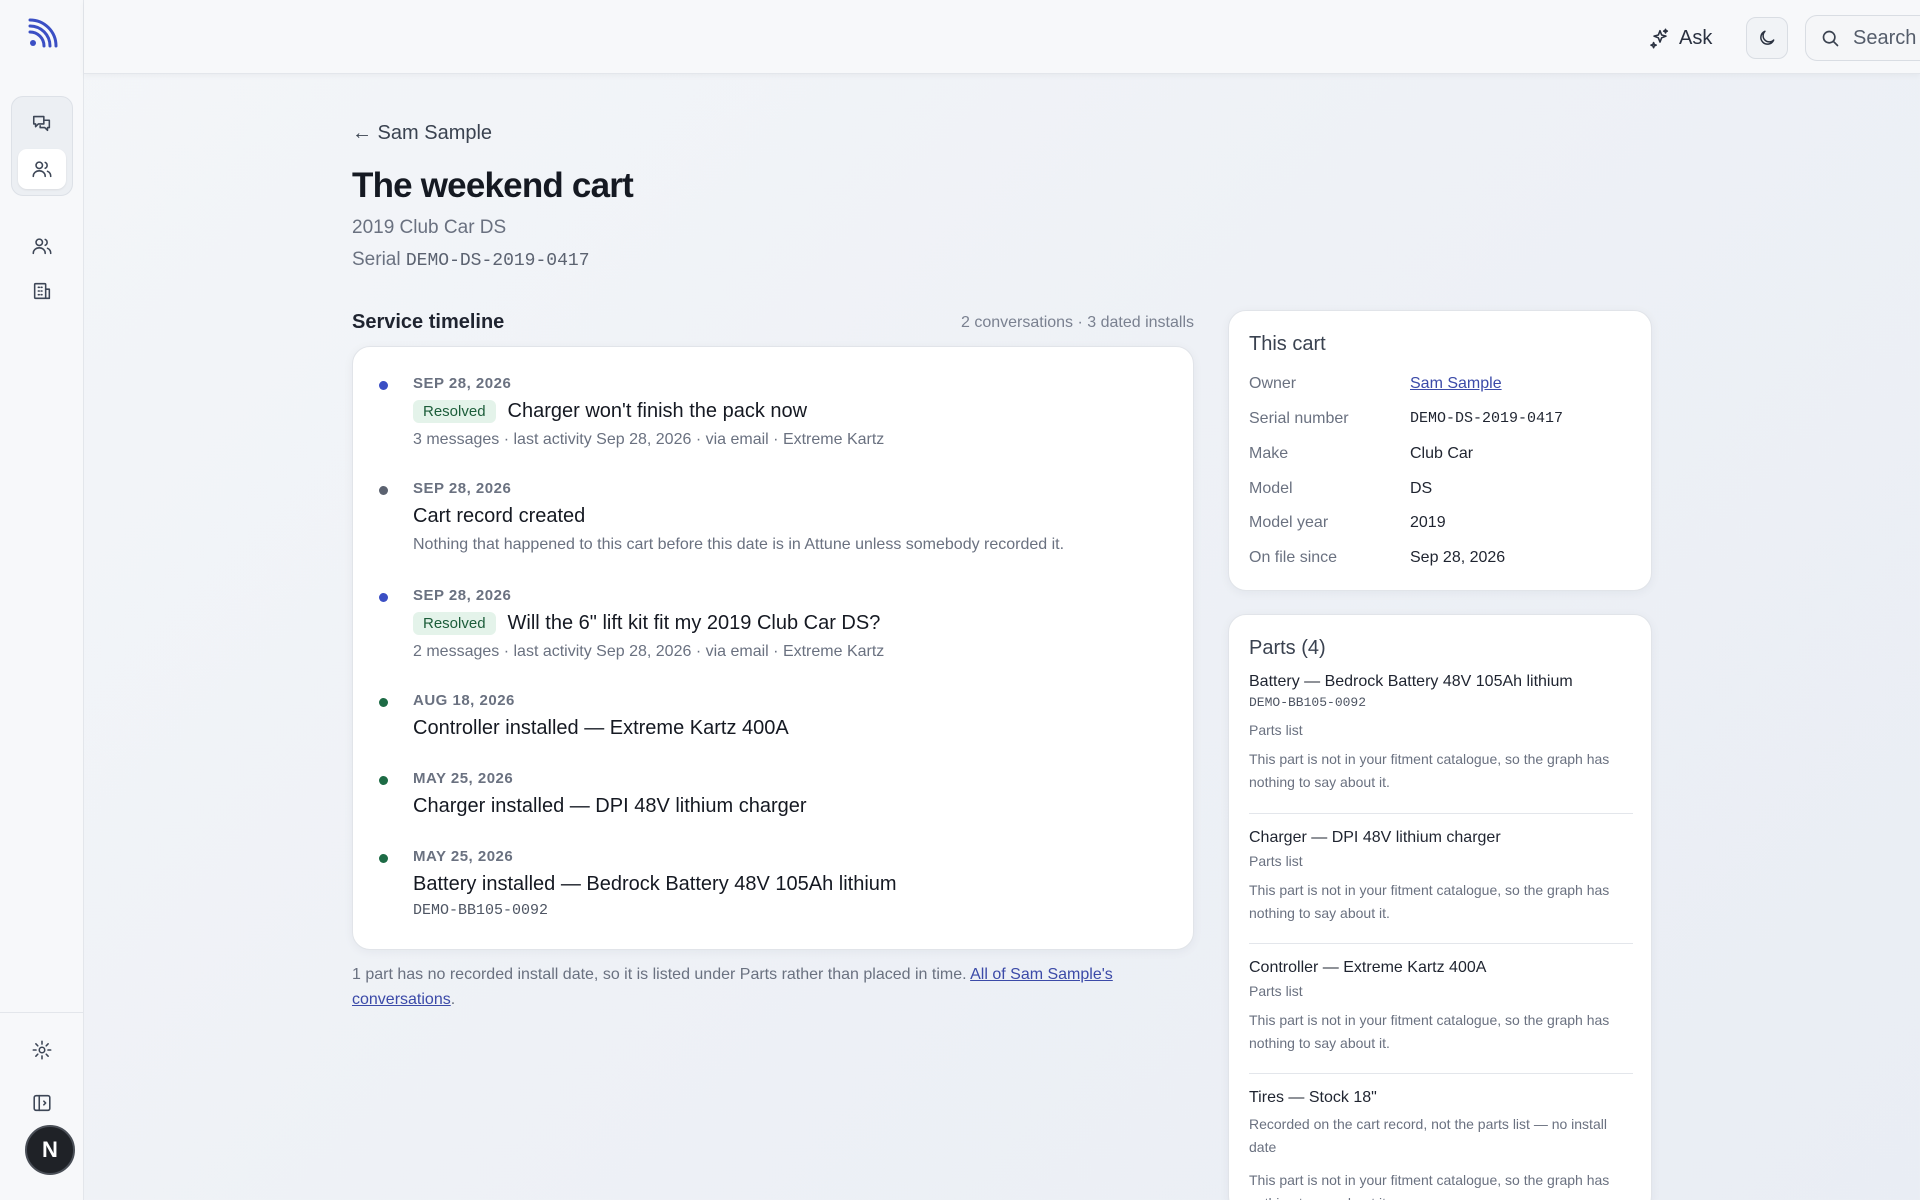 Image resolution: width=1920 pixels, height=1200 pixels. What do you see at coordinates (1442, 453) in the screenshot?
I see `detail-value: Club Car` at bounding box center [1442, 453].